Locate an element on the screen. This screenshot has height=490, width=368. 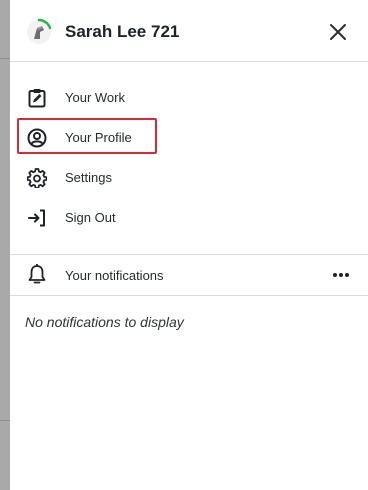
bell-icon is located at coordinates (38, 274).